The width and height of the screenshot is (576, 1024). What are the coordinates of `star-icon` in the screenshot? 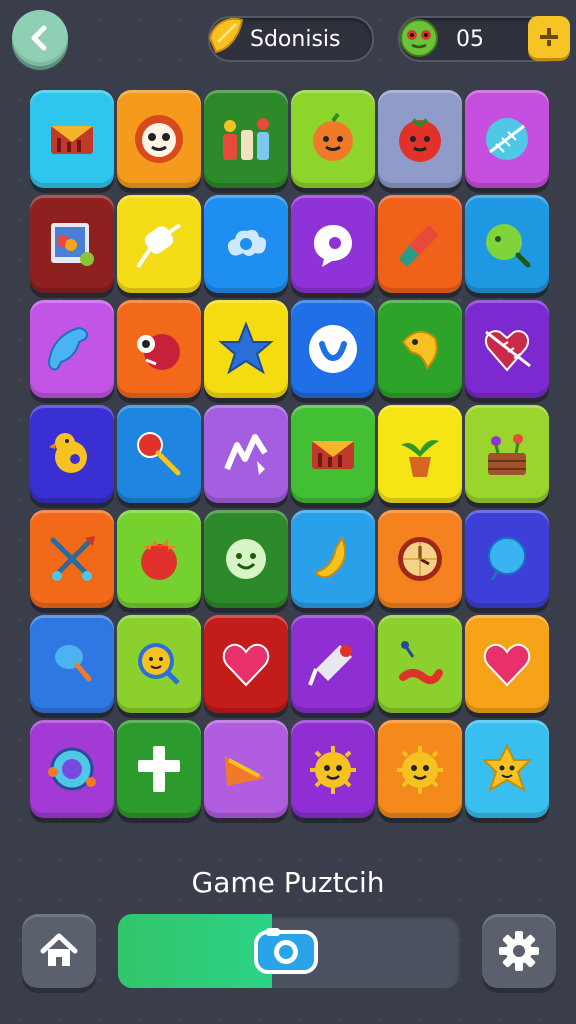 It's located at (246, 348).